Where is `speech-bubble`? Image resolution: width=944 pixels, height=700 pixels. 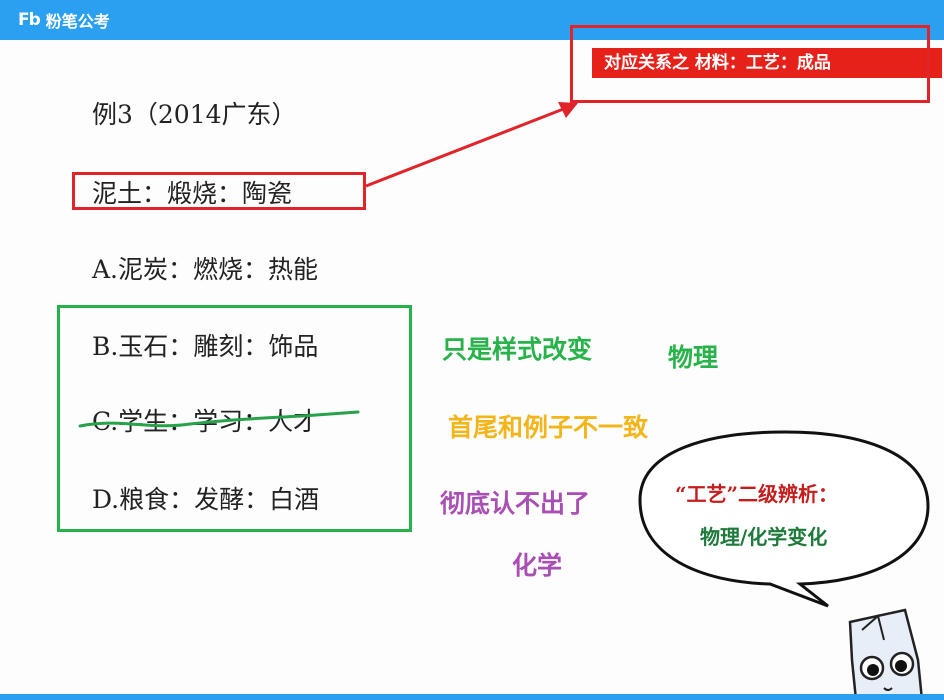 speech-bubble is located at coordinates (784, 519).